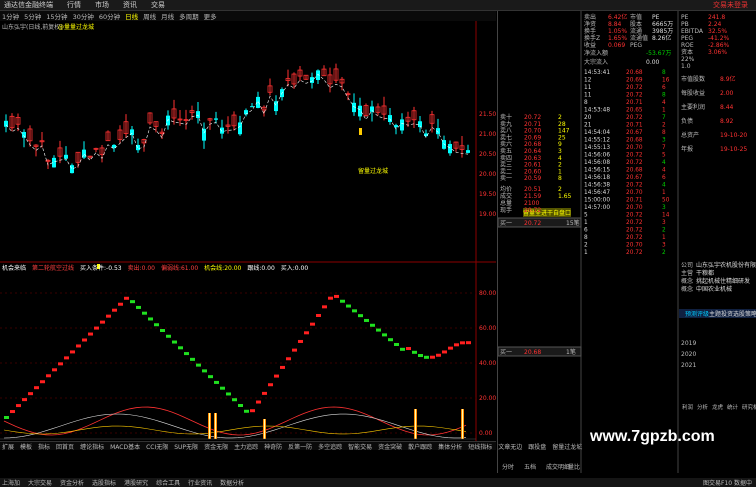 This screenshot has width=756, height=487. What do you see at coordinates (450, 446) in the screenshot?
I see `indicator-tab-16: 集体分析` at bounding box center [450, 446].